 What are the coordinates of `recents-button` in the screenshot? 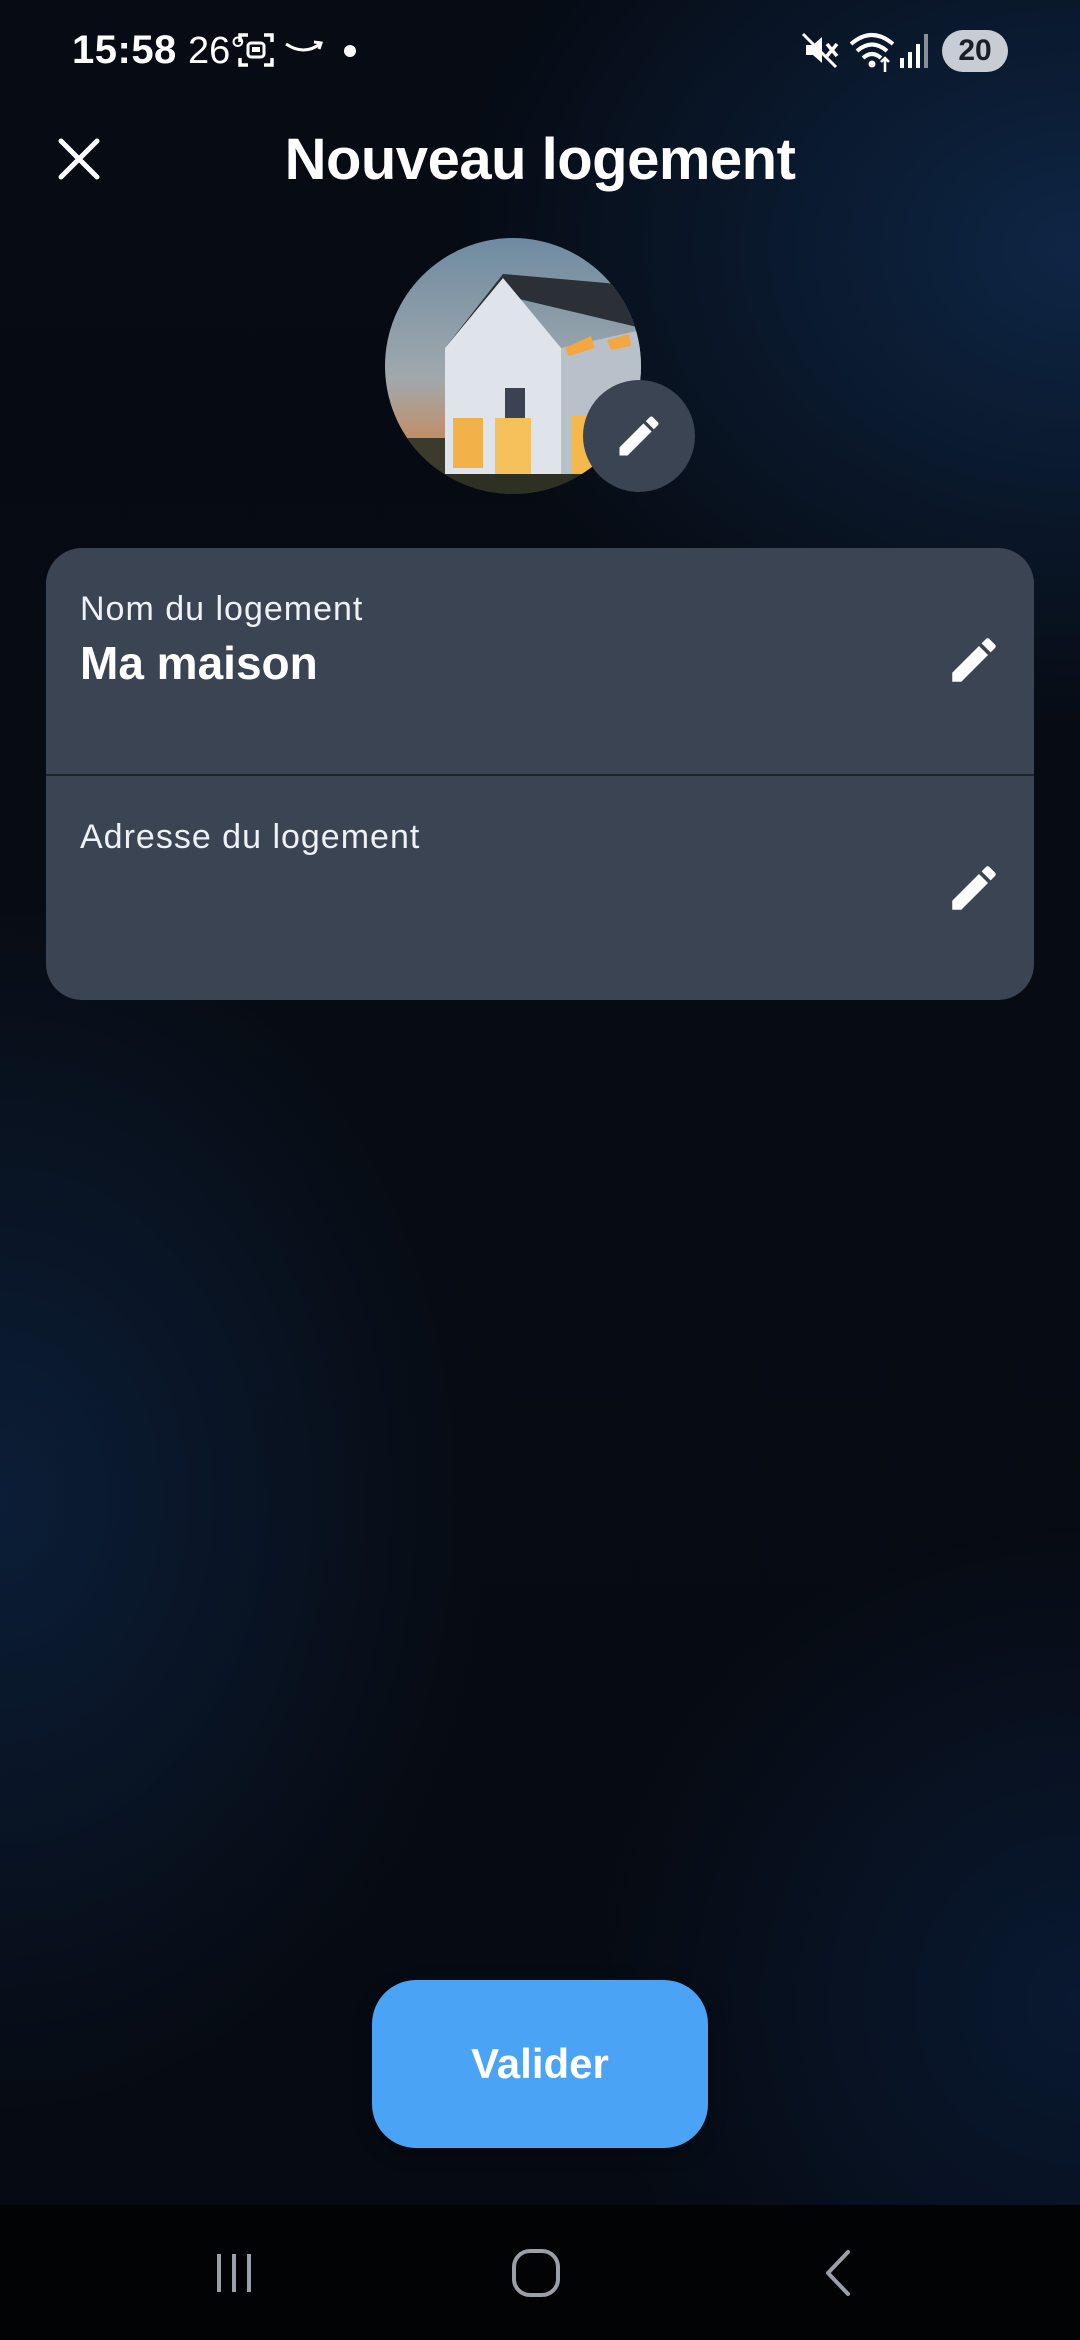 It's located at (234, 2272).